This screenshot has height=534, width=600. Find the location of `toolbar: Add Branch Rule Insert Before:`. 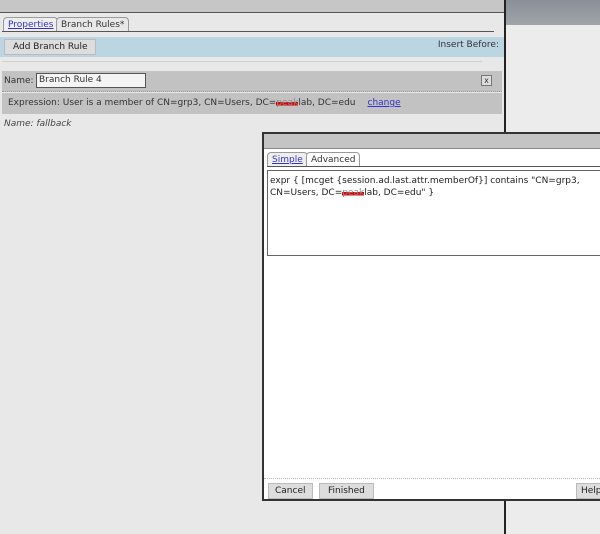

toolbar: Add Branch Rule Insert Before: is located at coordinates (252, 47).